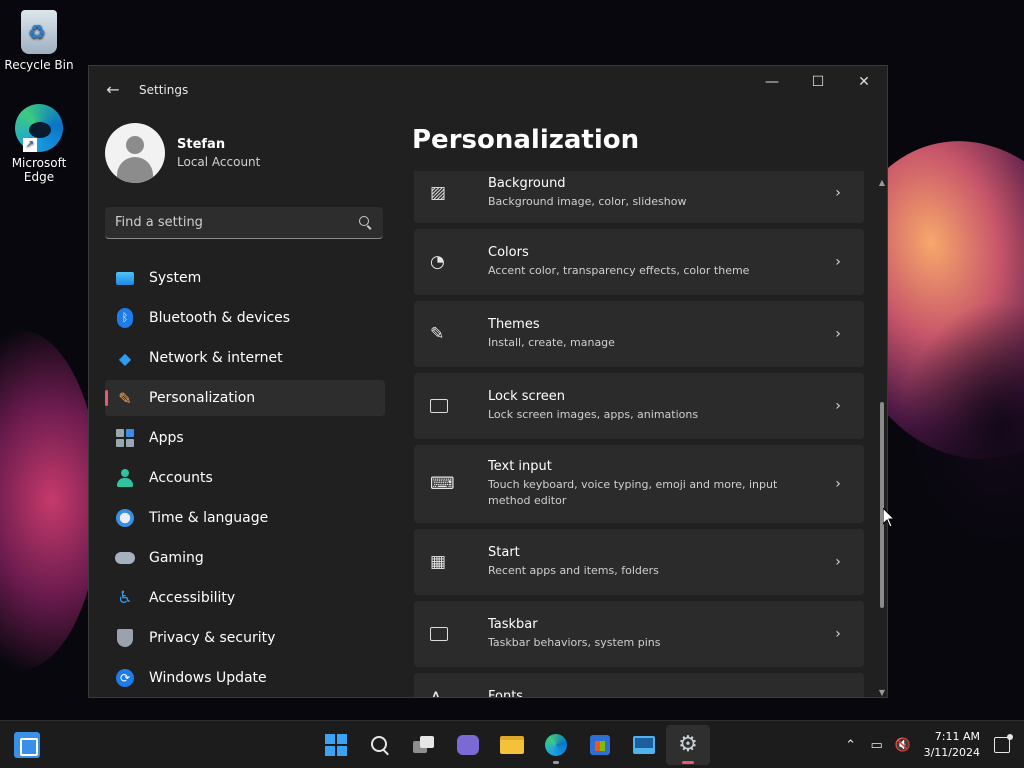 This screenshot has width=1024, height=768. I want to click on back-arrow-icon: ←, so click(113, 89).